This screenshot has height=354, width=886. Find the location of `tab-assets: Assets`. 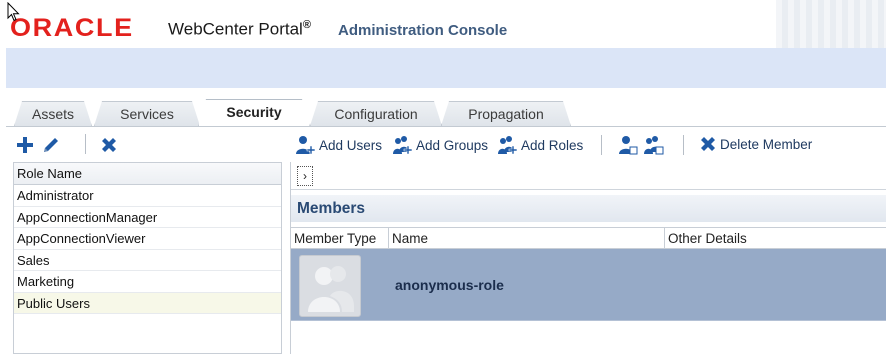

tab-assets: Assets is located at coordinates (53, 113).